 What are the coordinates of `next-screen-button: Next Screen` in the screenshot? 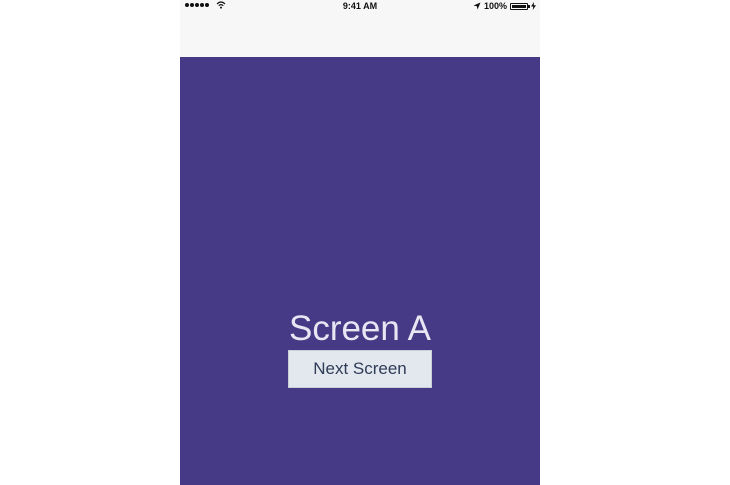 It's located at (360, 369).